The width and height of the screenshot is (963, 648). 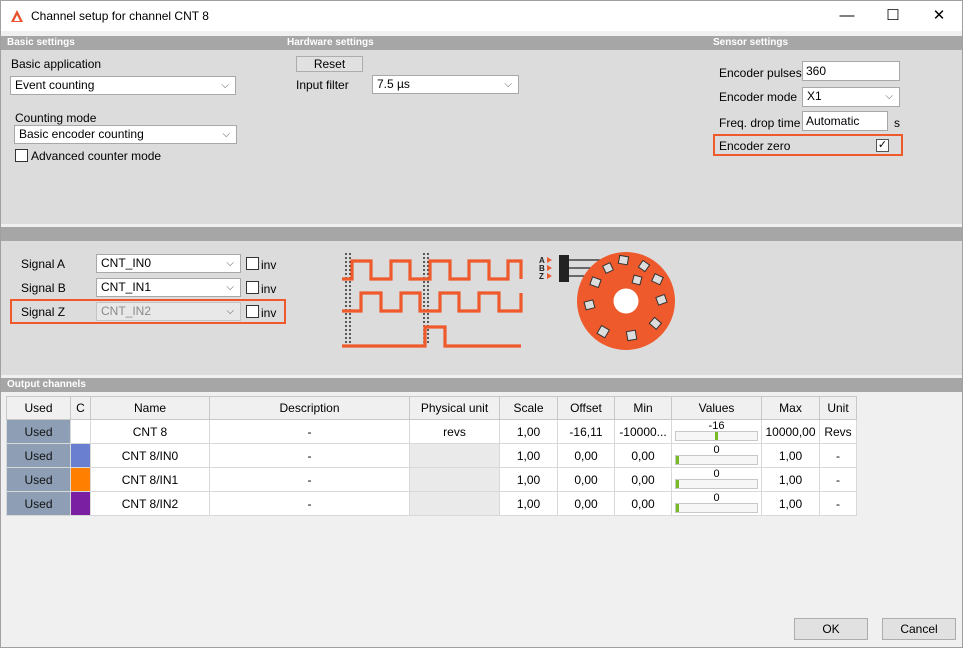 I want to click on table-row: Used CNT 8/IN2-1,00 0,00 0,00 0 1,00-, so click(x=431, y=503).